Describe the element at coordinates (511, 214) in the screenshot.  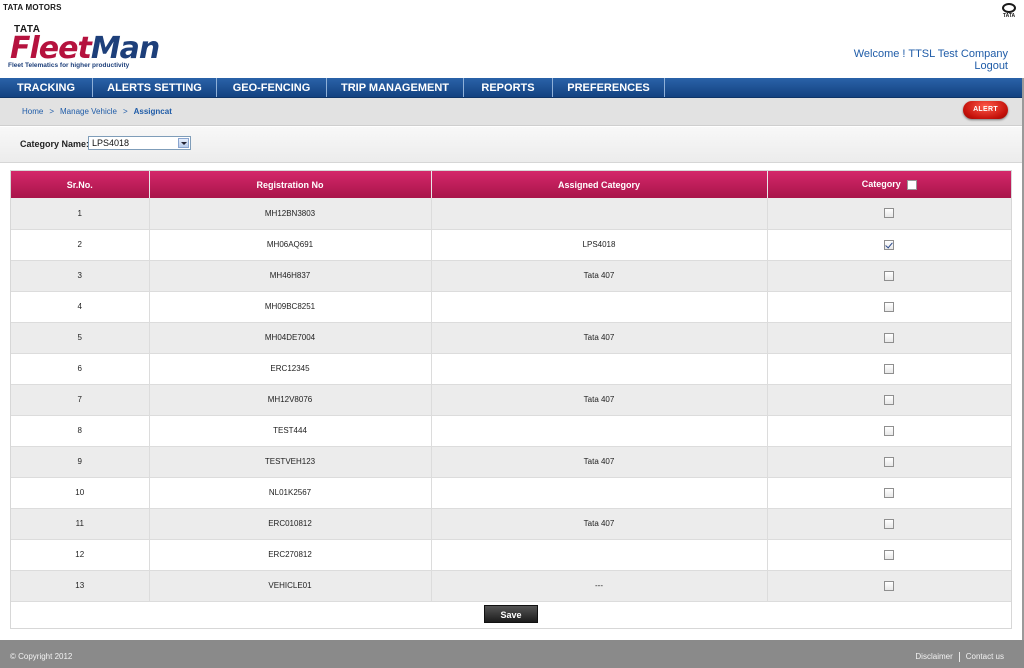
I see `table-row: 1 MH12BN3803` at that location.